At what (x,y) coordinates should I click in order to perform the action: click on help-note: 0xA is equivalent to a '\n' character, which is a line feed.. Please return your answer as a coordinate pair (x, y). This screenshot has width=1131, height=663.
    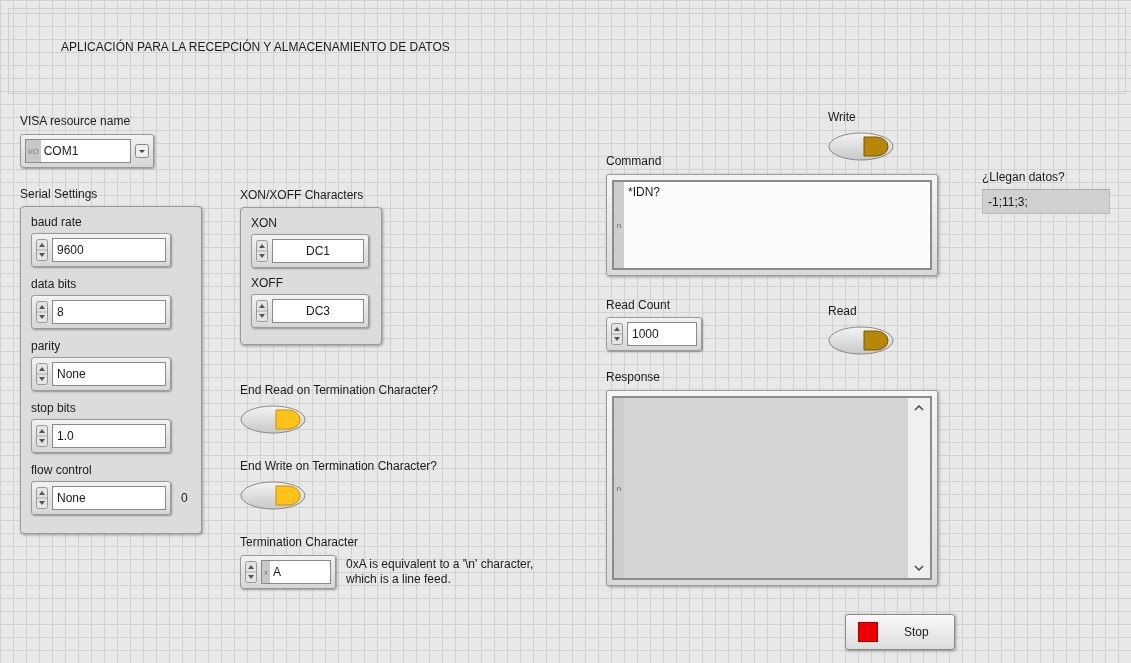
    Looking at the image, I should click on (440, 572).